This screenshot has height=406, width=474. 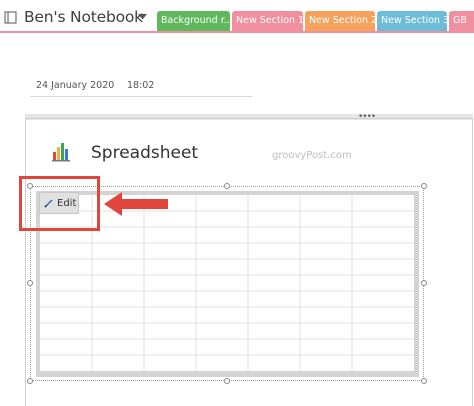 What do you see at coordinates (145, 153) in the screenshot?
I see `spreadsheet-title: Spreadsheet` at bounding box center [145, 153].